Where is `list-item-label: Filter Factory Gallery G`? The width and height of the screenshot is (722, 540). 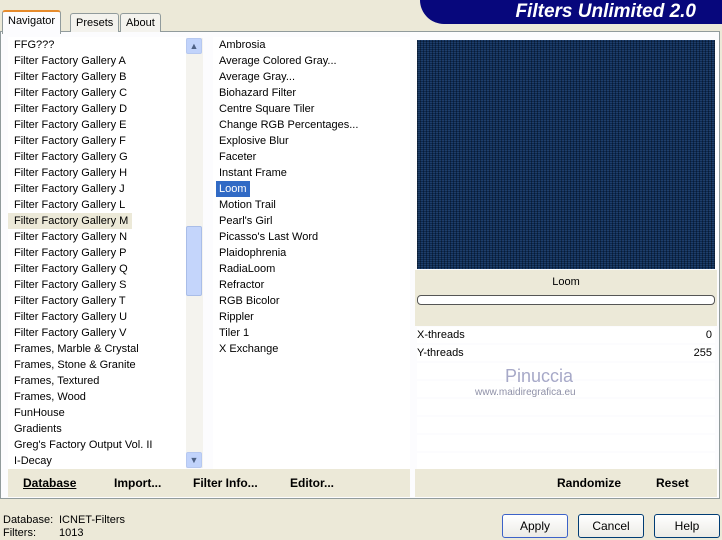
list-item-label: Filter Factory Gallery G is located at coordinates (71, 157).